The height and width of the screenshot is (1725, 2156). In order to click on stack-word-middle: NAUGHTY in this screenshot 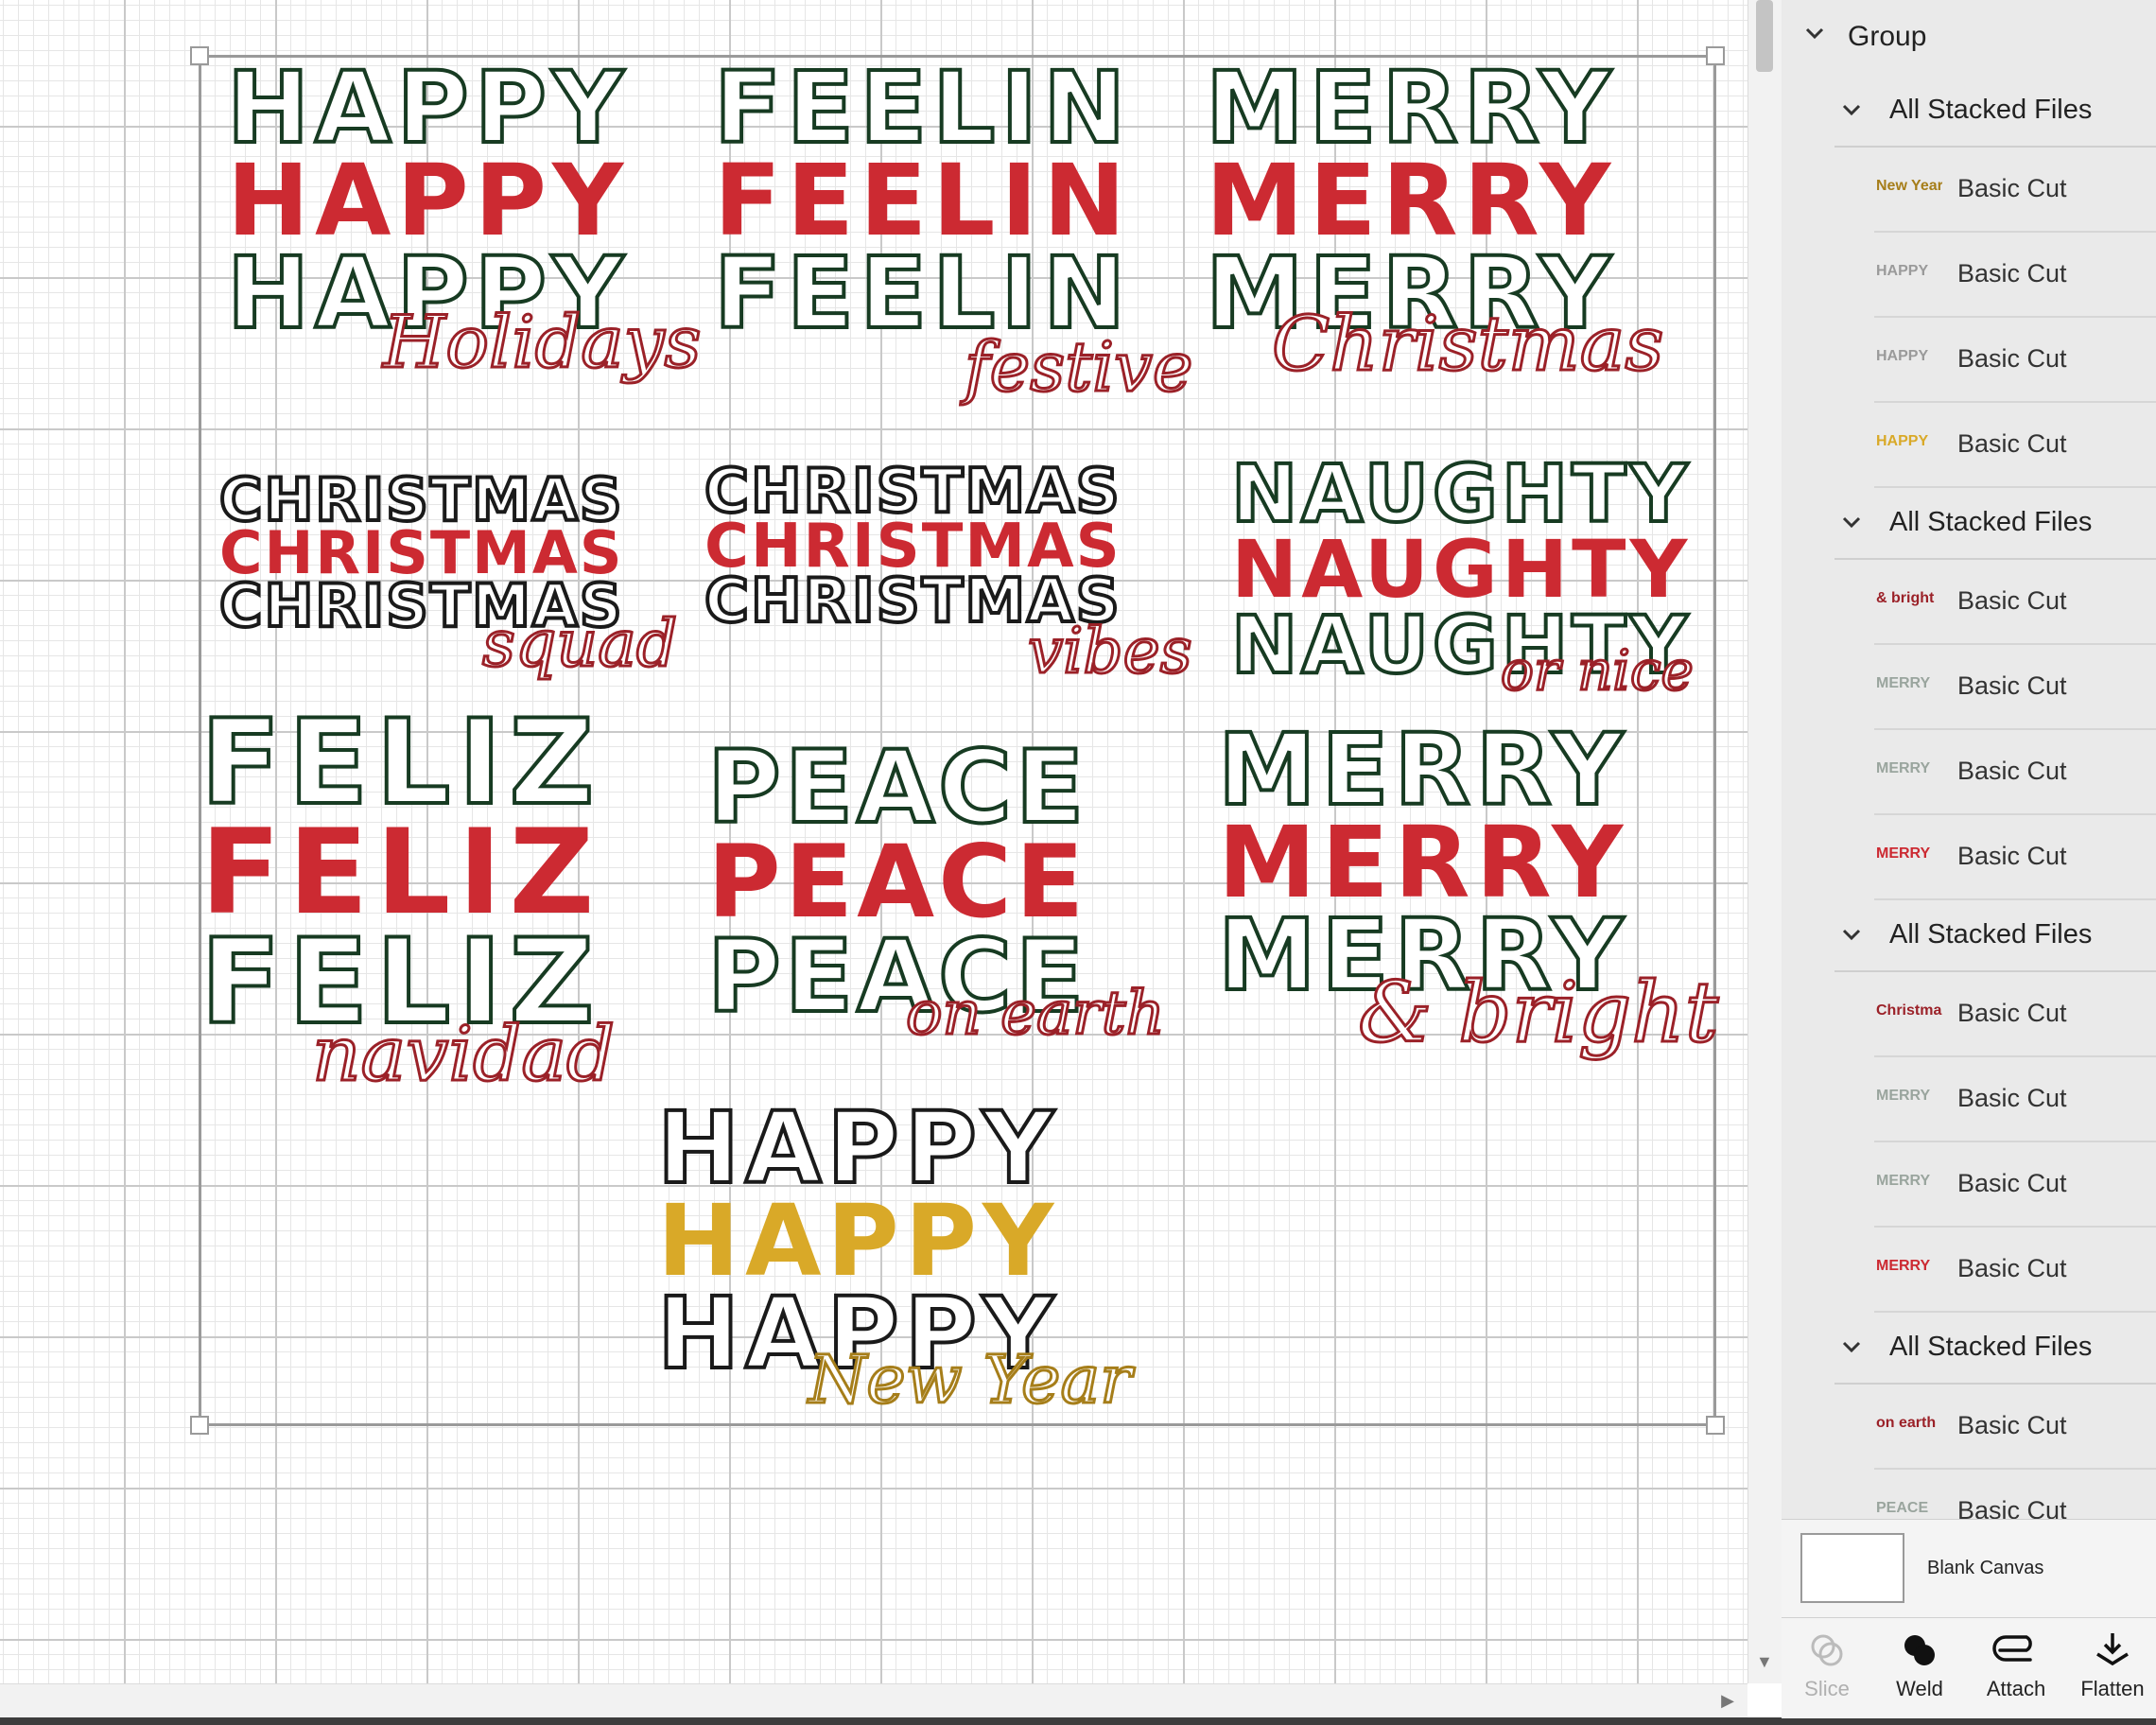, I will do `click(1461, 569)`.